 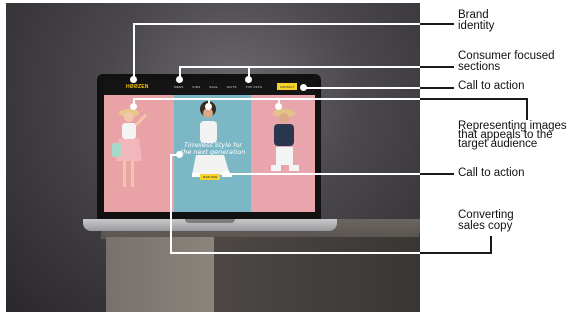 I want to click on pedestal-right, so click(x=317, y=274).